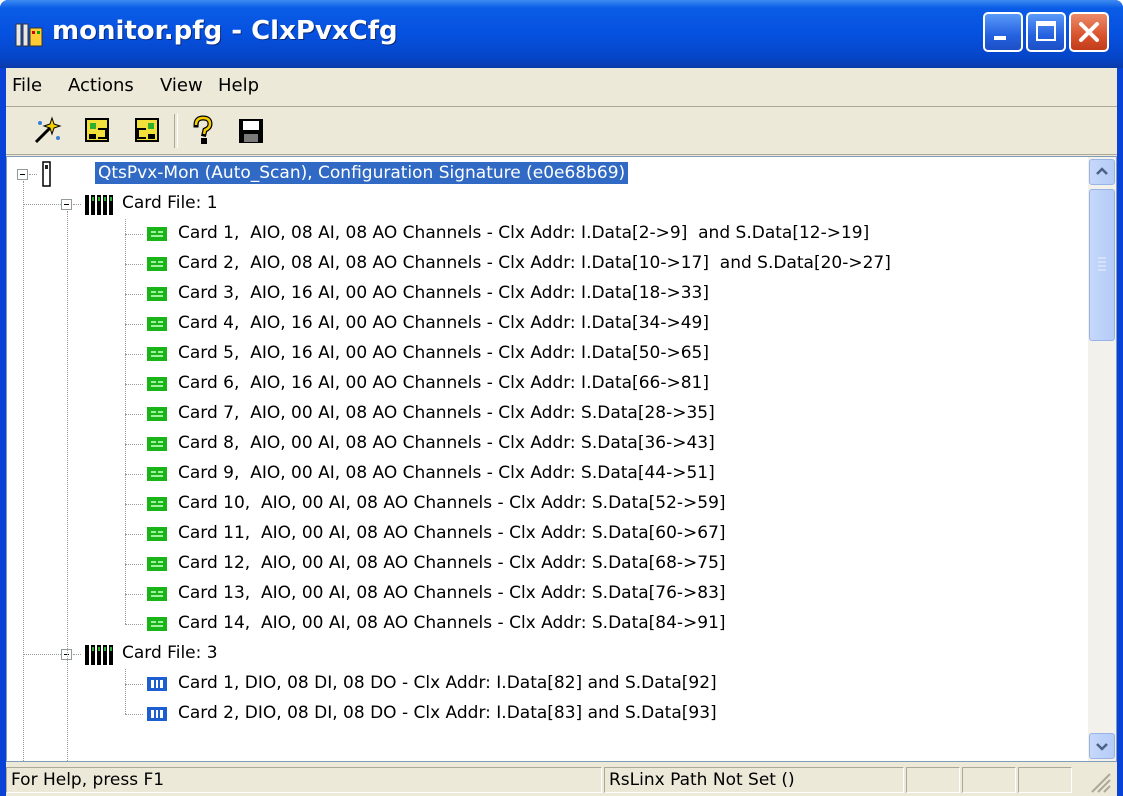 The height and width of the screenshot is (796, 1123). I want to click on close-button, so click(1089, 32).